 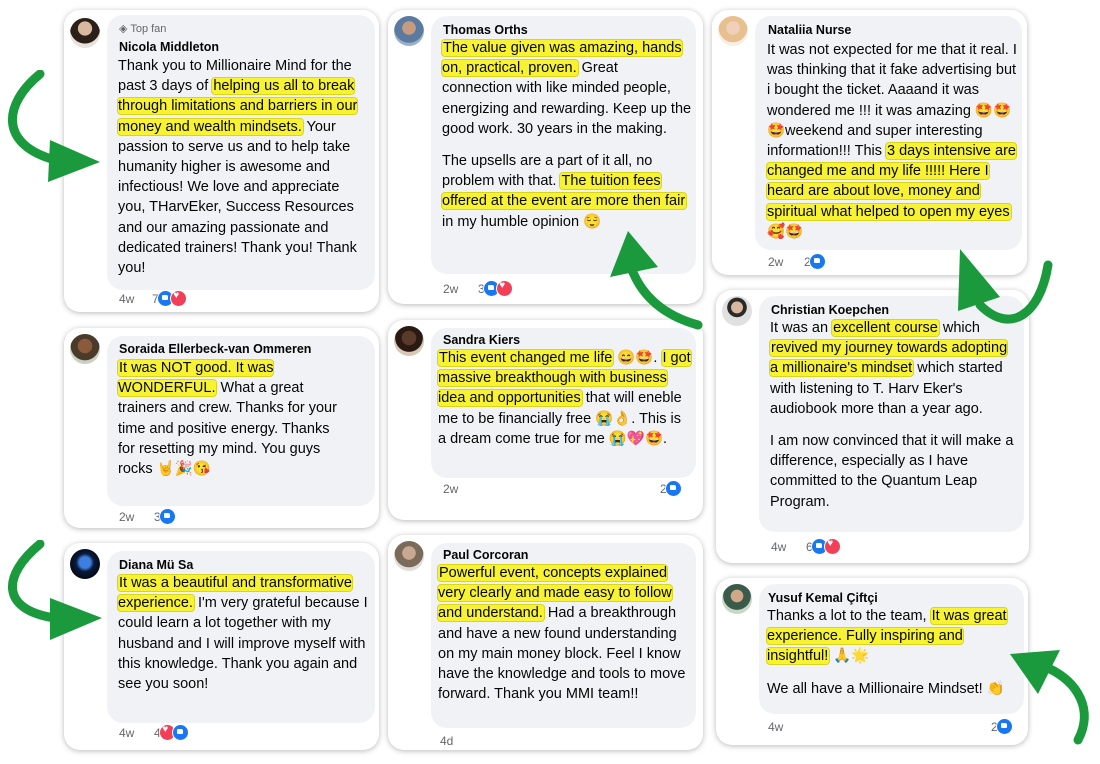 I want to click on author-name: Nicola Middleton, so click(x=169, y=47).